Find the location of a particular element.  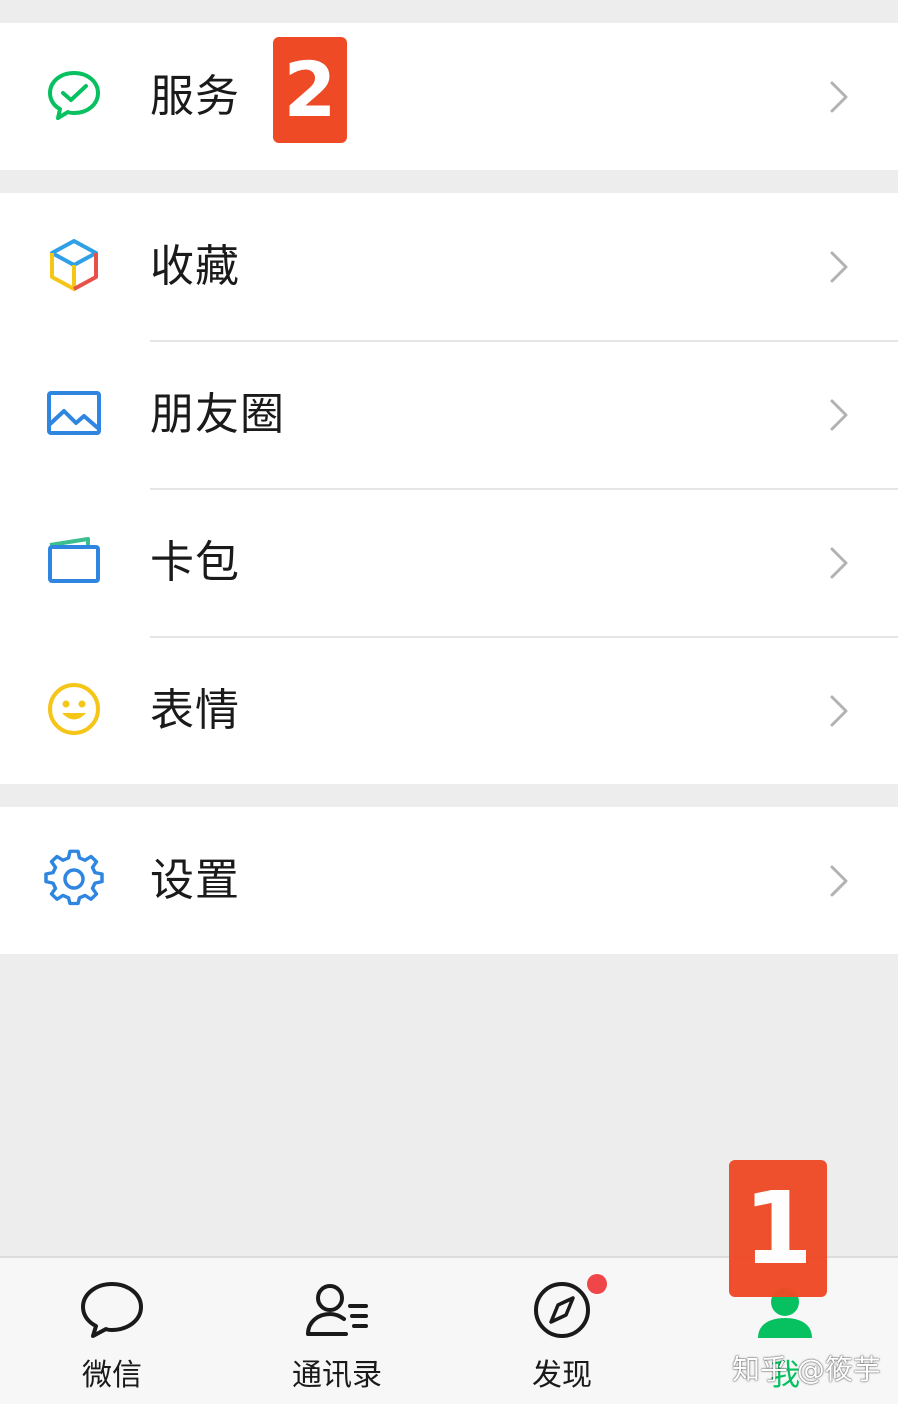

menu-group-services: 服务 is located at coordinates (449, 96).